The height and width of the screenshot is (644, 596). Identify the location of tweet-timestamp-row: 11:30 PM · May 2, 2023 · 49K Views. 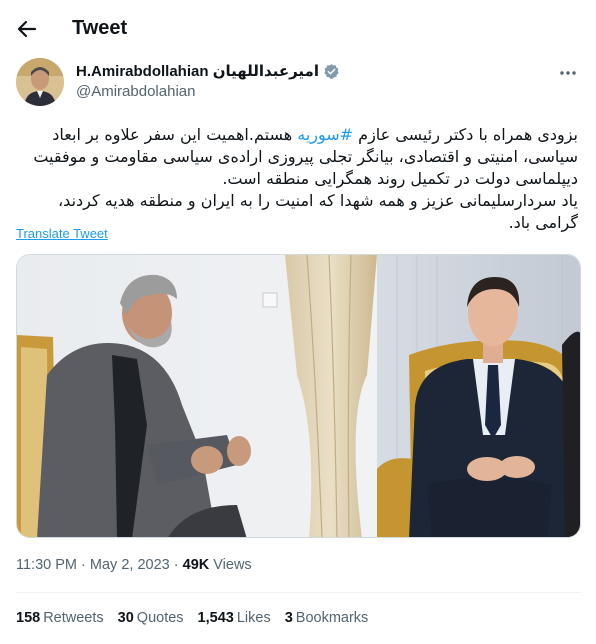
(134, 565).